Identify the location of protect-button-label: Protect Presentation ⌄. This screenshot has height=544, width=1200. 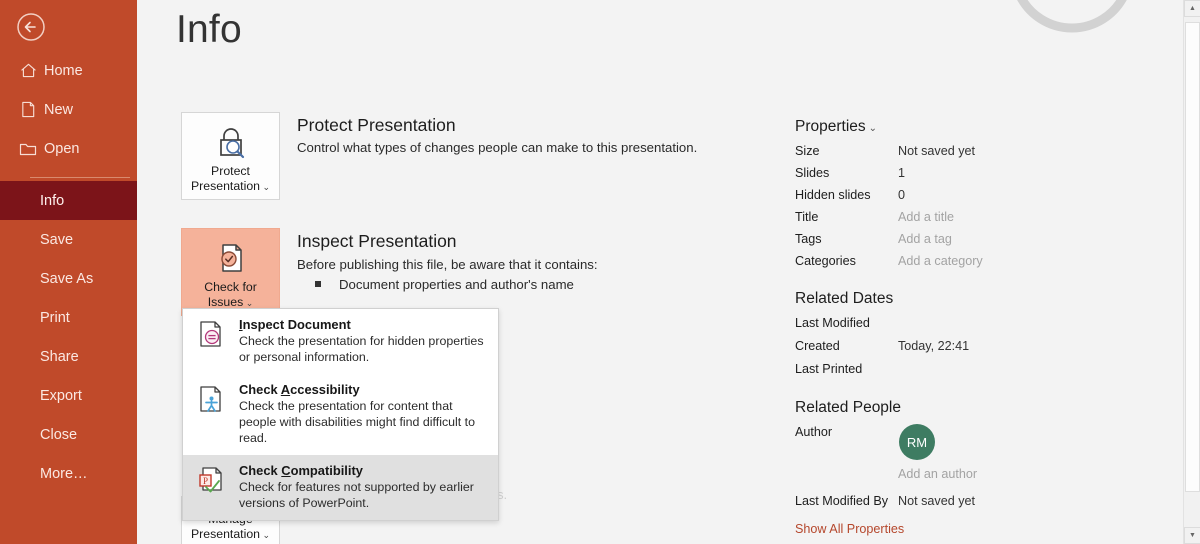
(230, 178).